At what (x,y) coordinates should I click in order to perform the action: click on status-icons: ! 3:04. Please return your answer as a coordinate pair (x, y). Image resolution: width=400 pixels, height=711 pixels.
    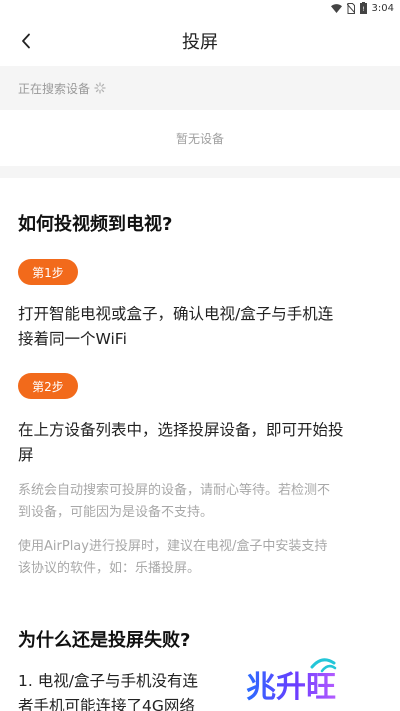
    Looking at the image, I should click on (362, 8).